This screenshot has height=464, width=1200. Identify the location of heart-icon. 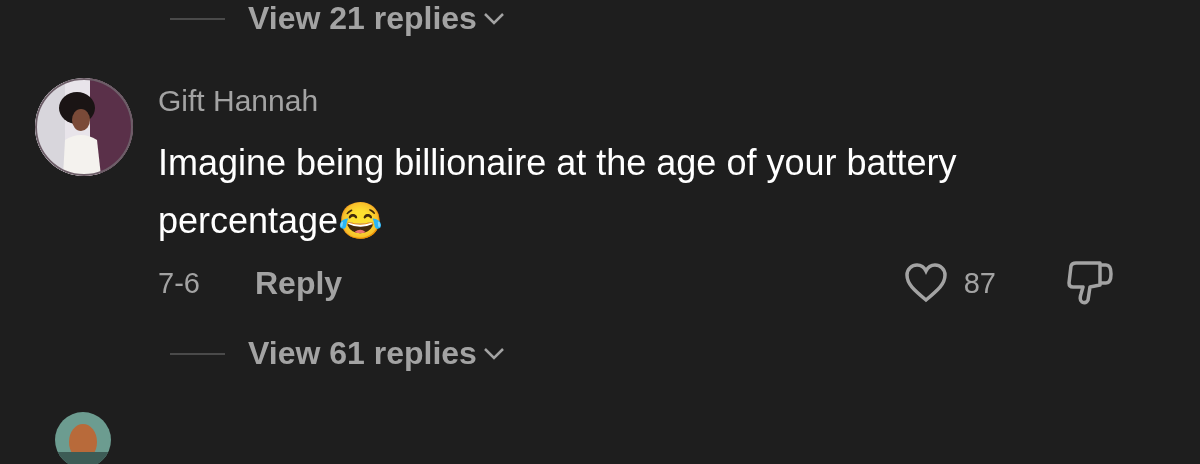
(925, 283).